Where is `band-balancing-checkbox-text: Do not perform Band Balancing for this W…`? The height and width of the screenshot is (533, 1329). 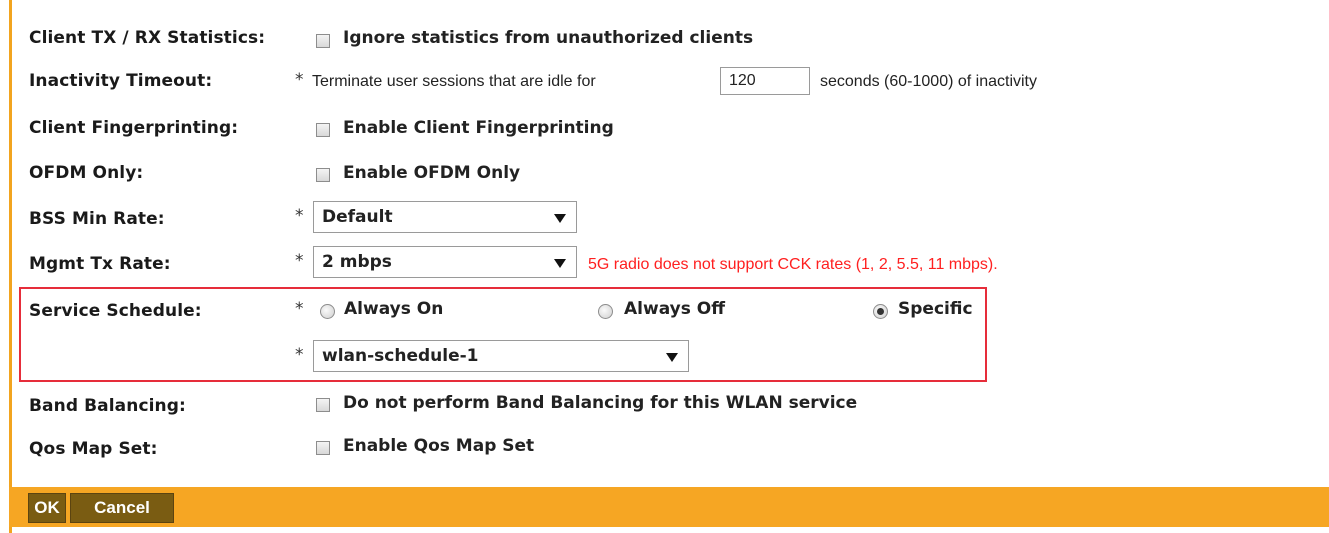
band-balancing-checkbox-text: Do not perform Band Balancing for this W… is located at coordinates (600, 403).